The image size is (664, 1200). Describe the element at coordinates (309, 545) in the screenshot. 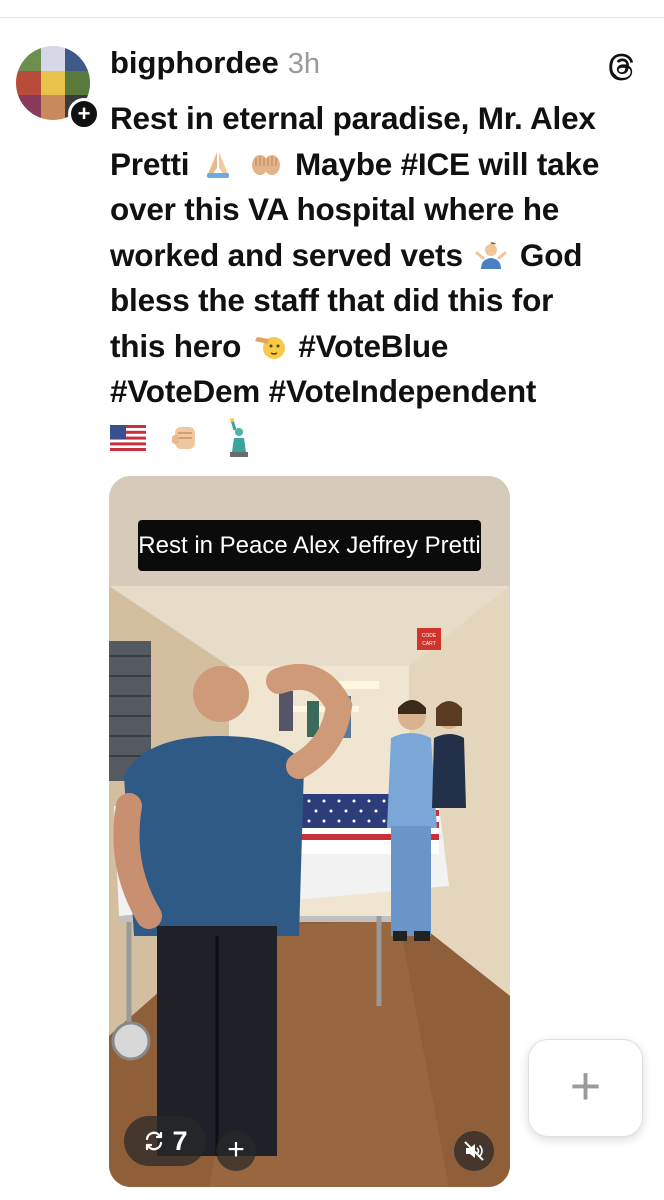

I see `video-caption: Rest in Peace Alex Jeffrey Pretti` at that location.